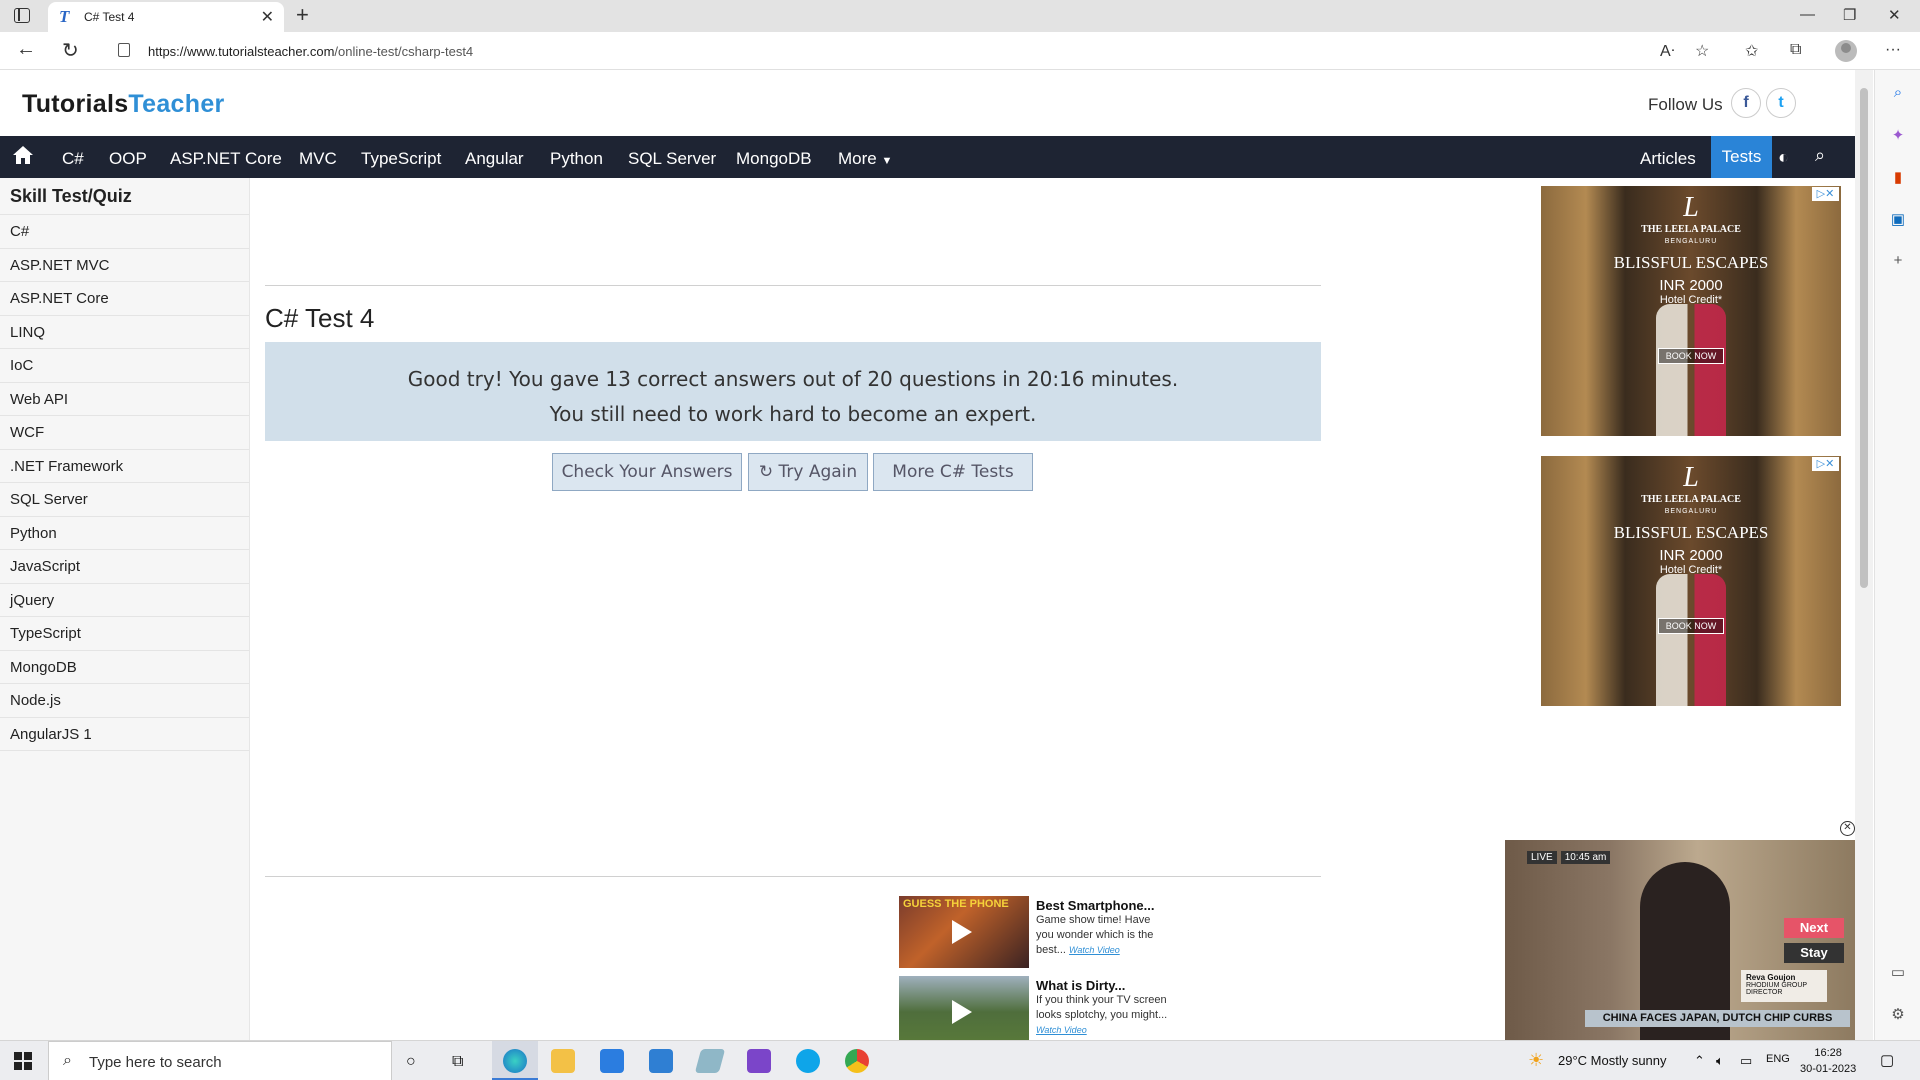  What do you see at coordinates (124, 332) in the screenshot?
I see `sidebar-item-linq: LINQ` at bounding box center [124, 332].